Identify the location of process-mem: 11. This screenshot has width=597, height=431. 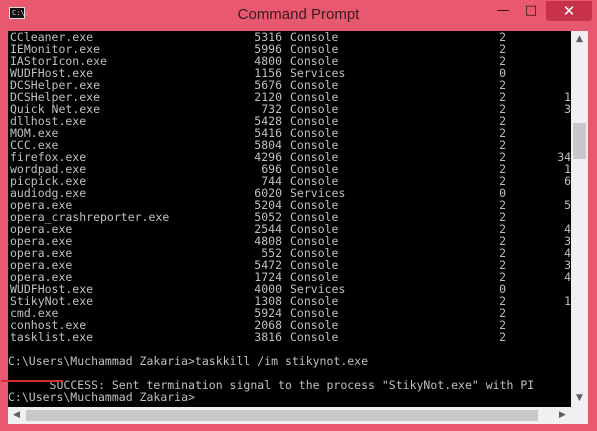
(567, 97).